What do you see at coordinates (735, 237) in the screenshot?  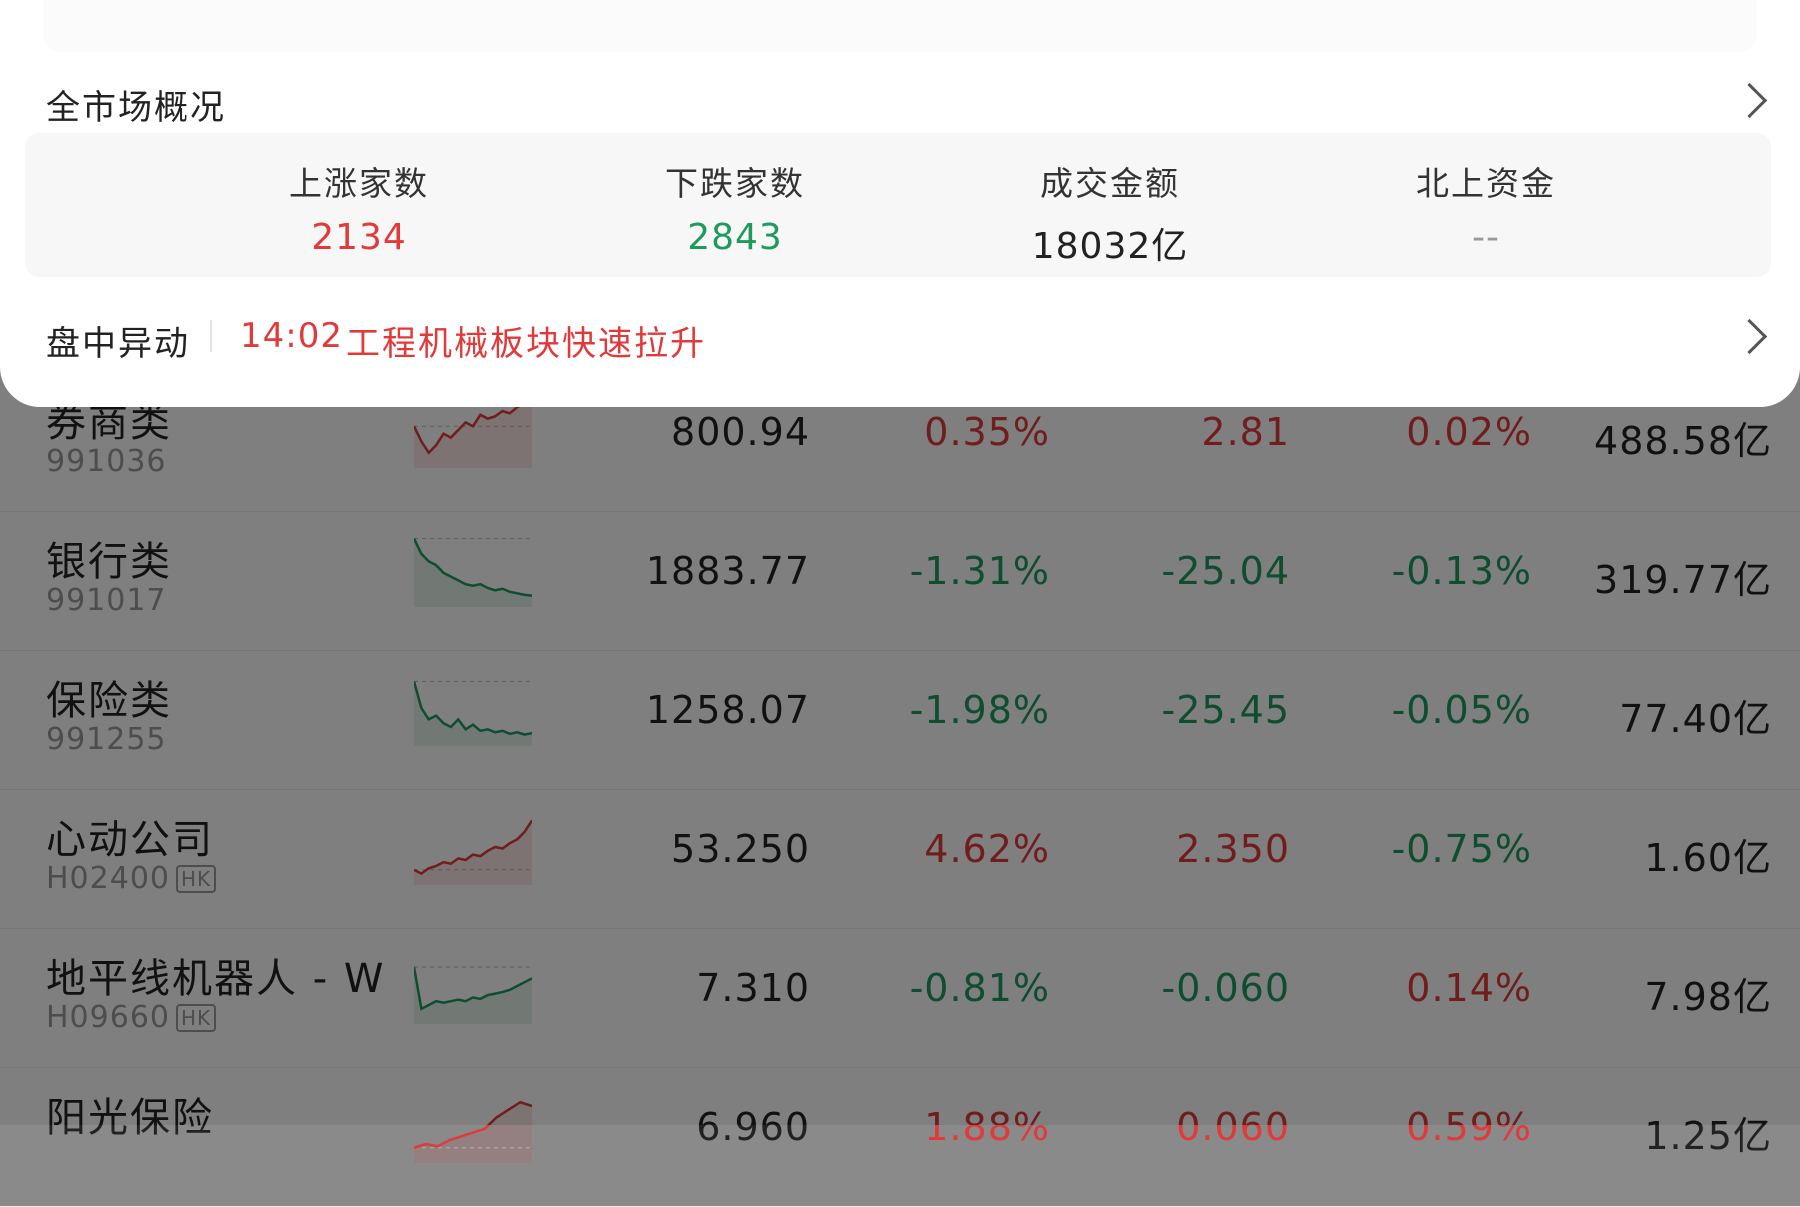 I see `stat-value: 2843` at bounding box center [735, 237].